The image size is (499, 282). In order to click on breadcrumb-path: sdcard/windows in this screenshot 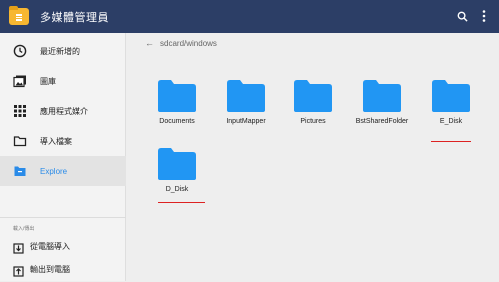, I will do `click(188, 43)`.